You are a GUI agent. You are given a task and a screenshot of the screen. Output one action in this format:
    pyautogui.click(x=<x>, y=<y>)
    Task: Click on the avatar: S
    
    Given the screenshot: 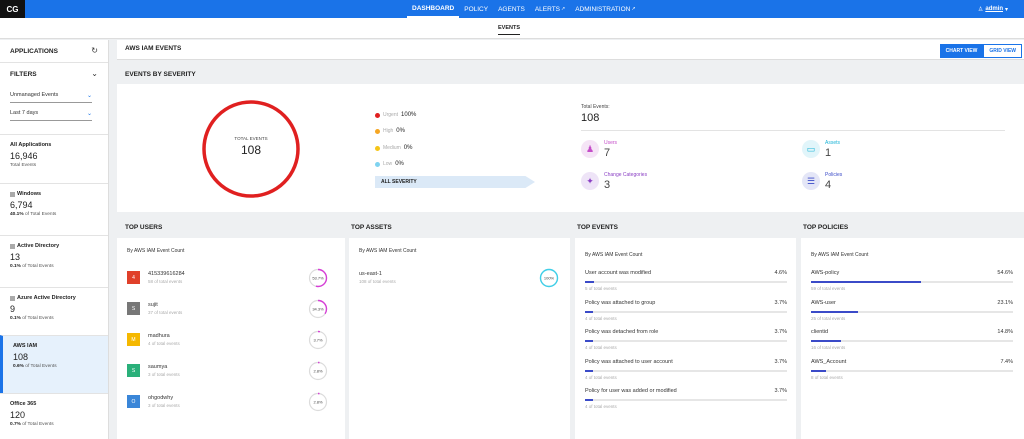 What is the action you would take?
    pyautogui.click(x=133, y=308)
    